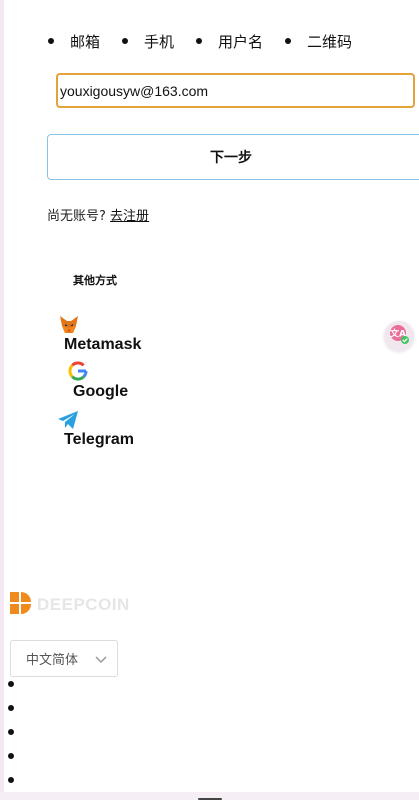 This screenshot has width=419, height=801. I want to click on translate-icon: 文A, so click(399, 336).